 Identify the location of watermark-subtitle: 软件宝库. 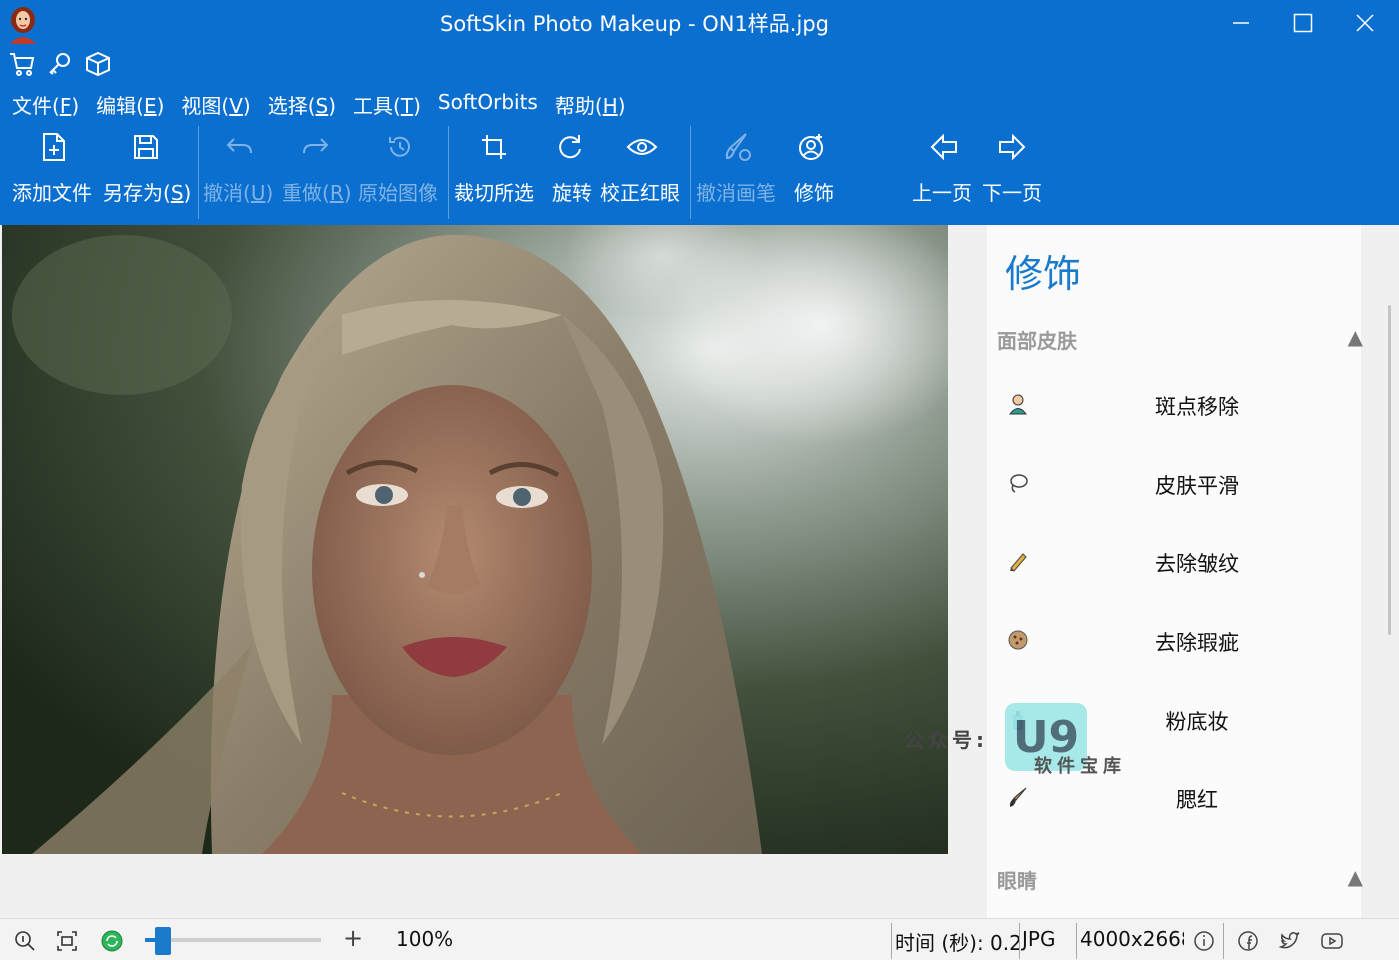
(1080, 766).